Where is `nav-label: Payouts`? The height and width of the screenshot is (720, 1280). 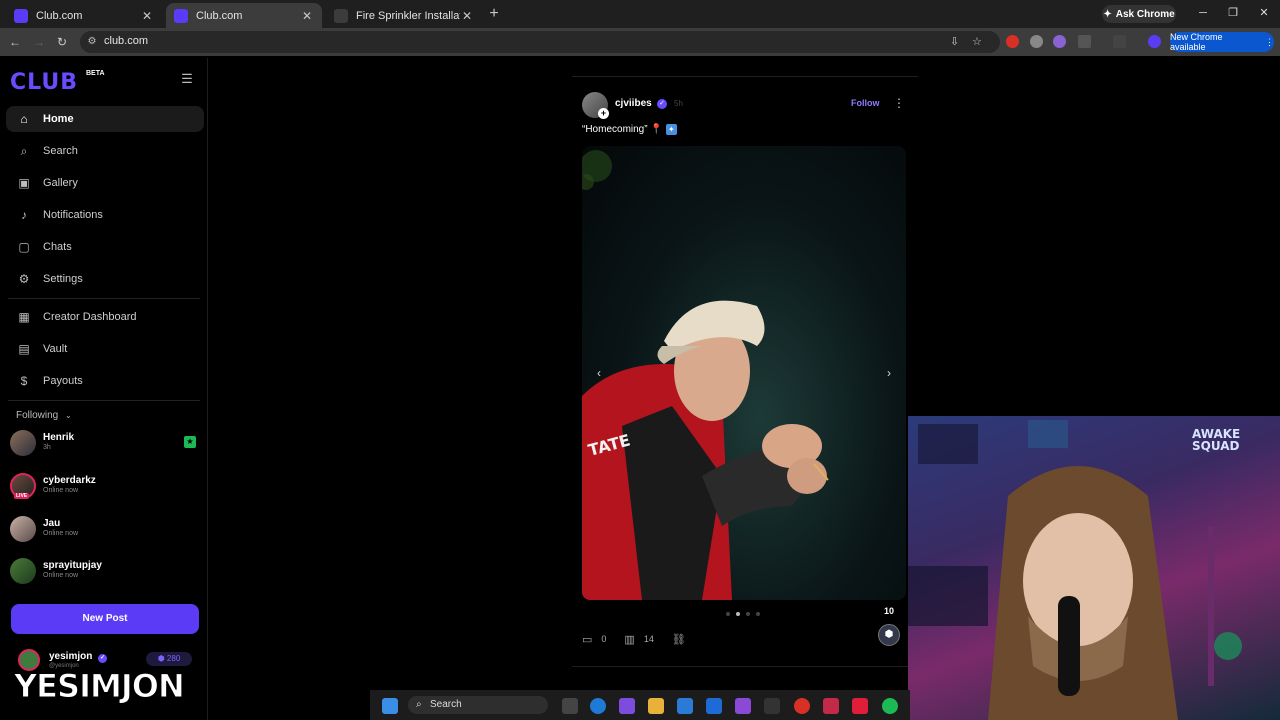 nav-label: Payouts is located at coordinates (63, 381).